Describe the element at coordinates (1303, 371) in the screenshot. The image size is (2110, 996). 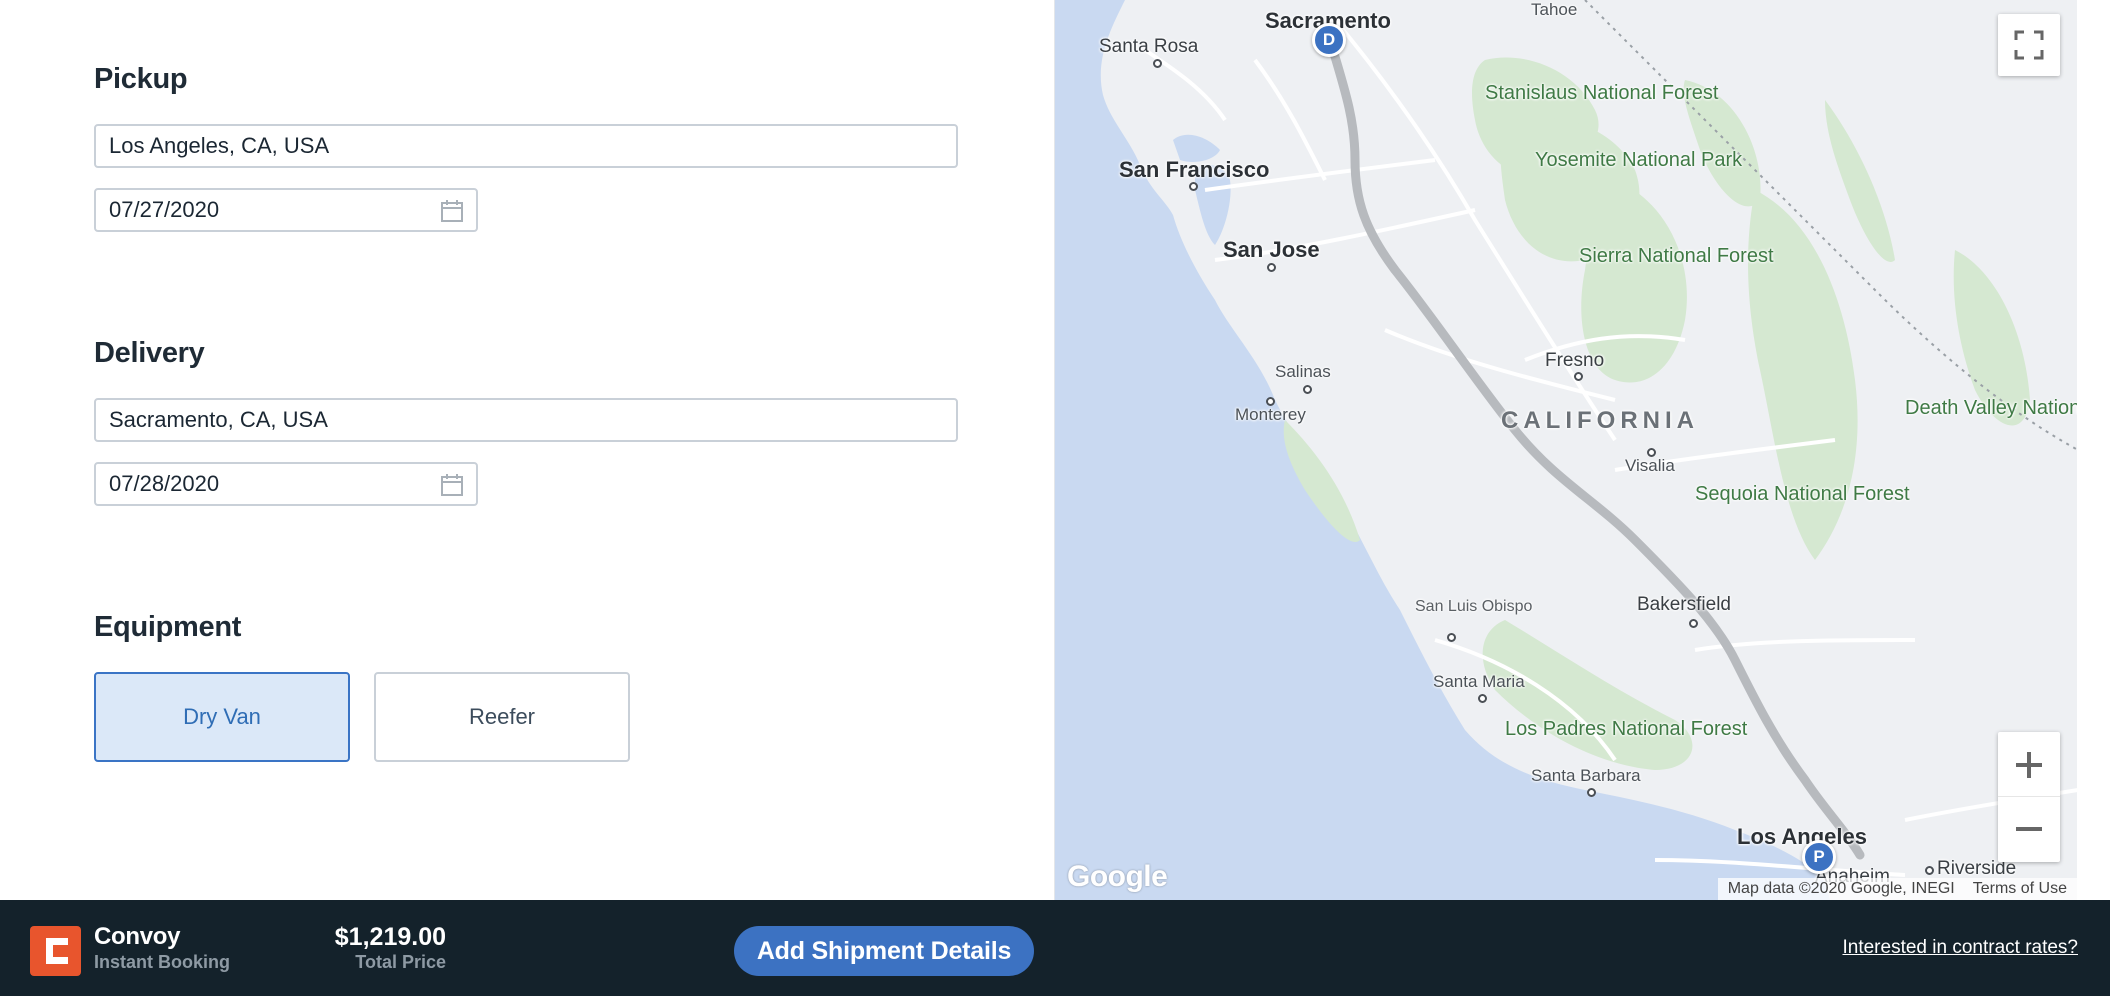
I see `map-label-salinas: Salinas` at that location.